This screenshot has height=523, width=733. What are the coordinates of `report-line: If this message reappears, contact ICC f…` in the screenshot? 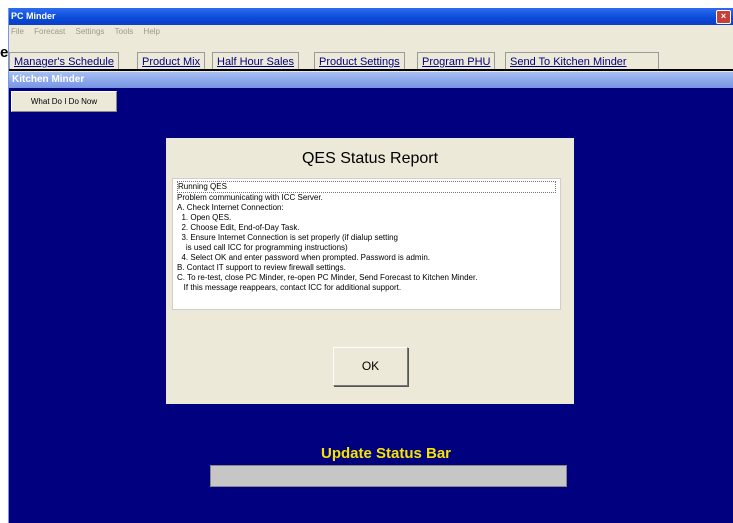 It's located at (289, 287).